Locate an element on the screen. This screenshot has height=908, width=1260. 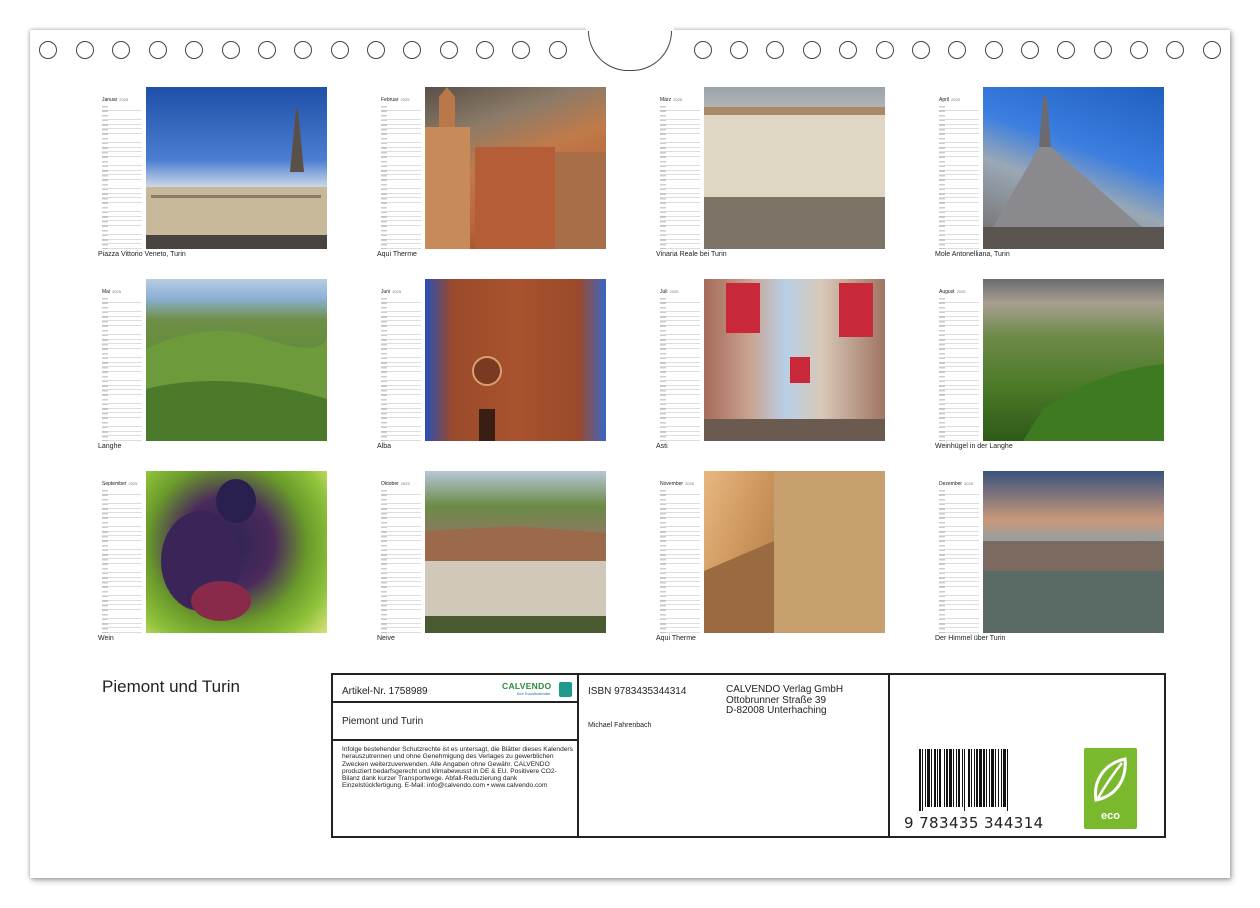
month-caption: Mole Antonelliana, Turin is located at coordinates (972, 254).